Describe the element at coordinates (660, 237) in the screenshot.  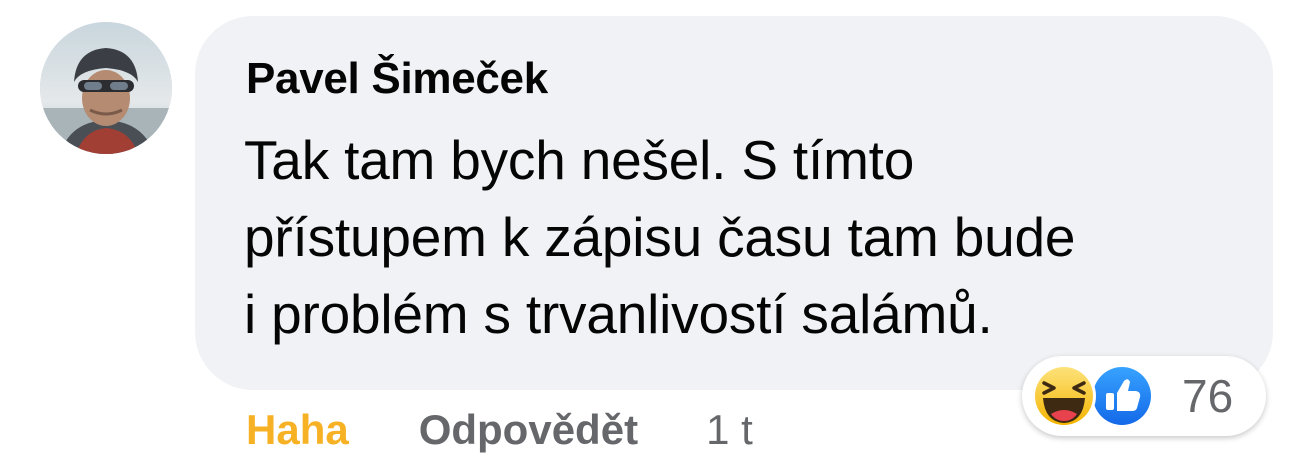
I see `comment-text-line: přístupem k zápisu času tam bude` at that location.